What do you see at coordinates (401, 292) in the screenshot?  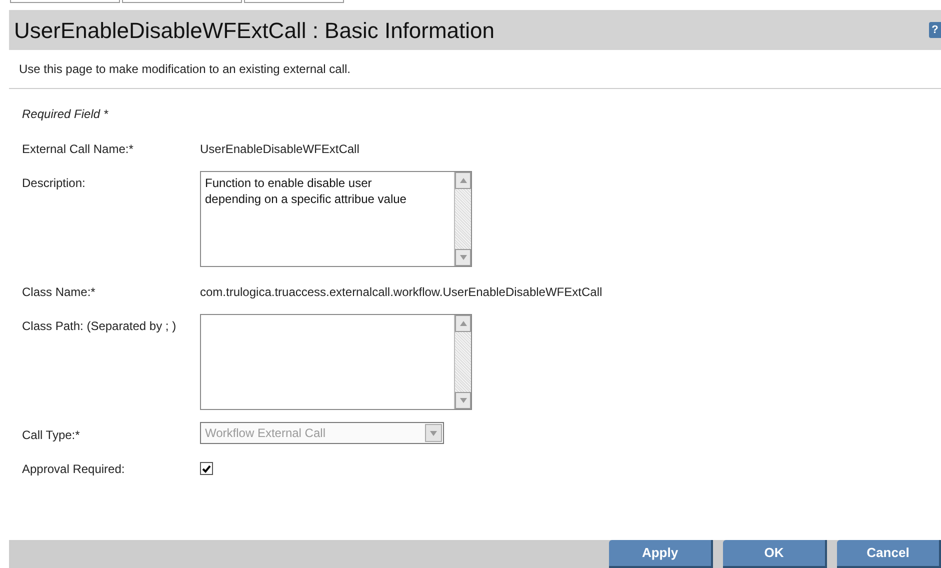 I see `field-value: com.trulogica.truaccess.externalcall.workflow.UserEnableDisableWFExtCall` at bounding box center [401, 292].